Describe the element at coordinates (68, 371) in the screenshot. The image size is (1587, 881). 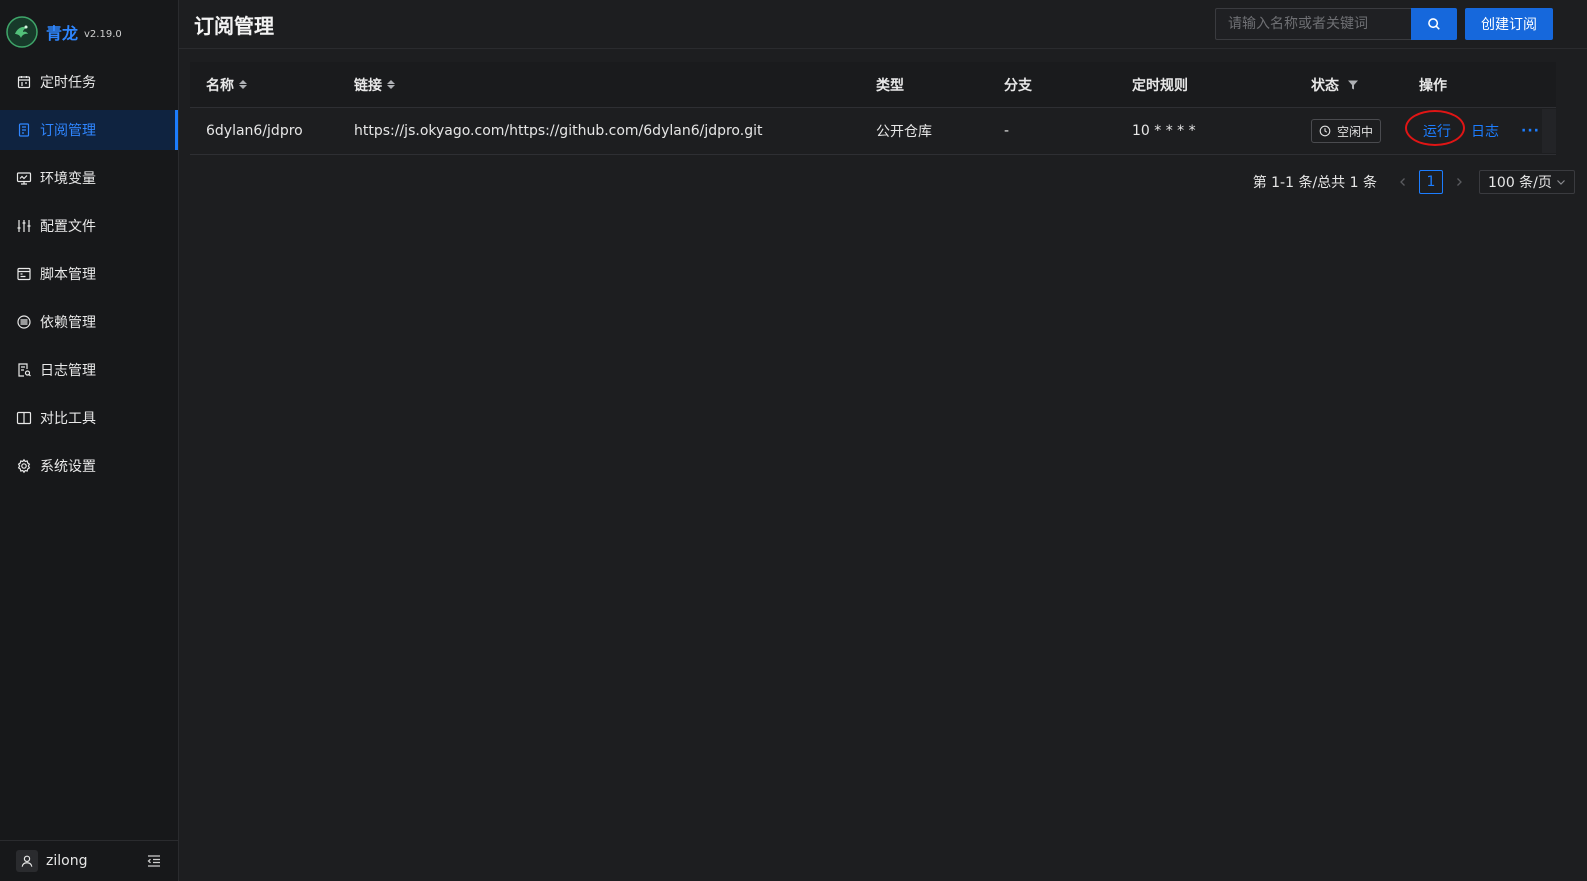
I see `sidebar-item-label: 日志管理` at that location.